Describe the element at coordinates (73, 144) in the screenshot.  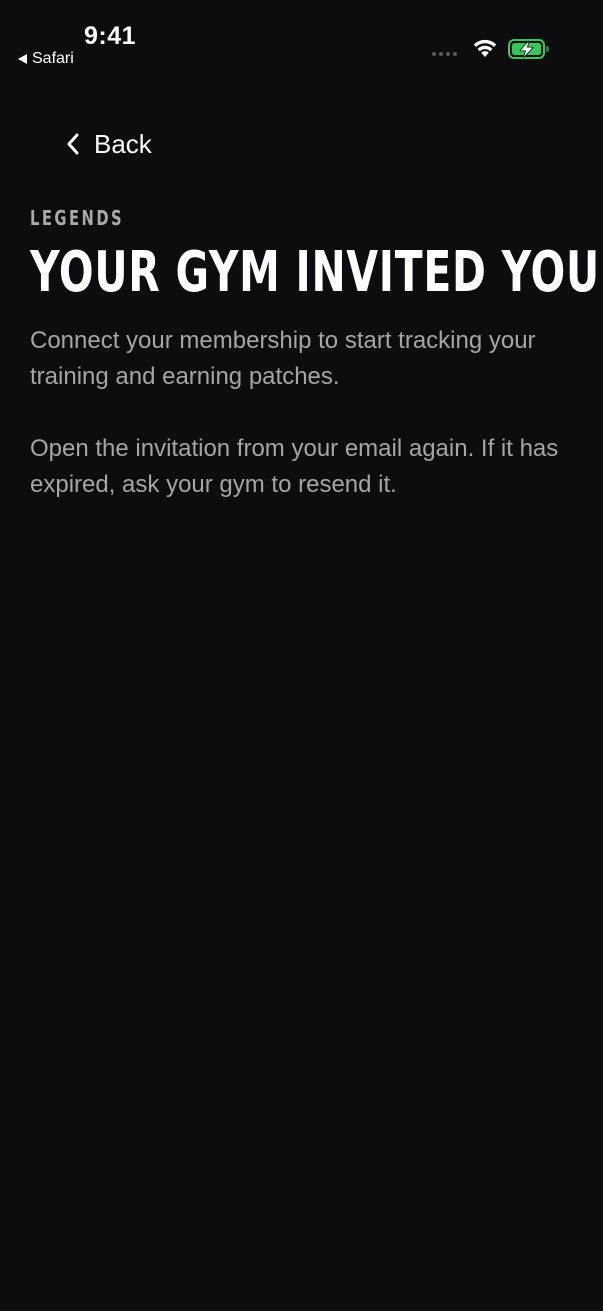
I see `chevron-left-icon` at that location.